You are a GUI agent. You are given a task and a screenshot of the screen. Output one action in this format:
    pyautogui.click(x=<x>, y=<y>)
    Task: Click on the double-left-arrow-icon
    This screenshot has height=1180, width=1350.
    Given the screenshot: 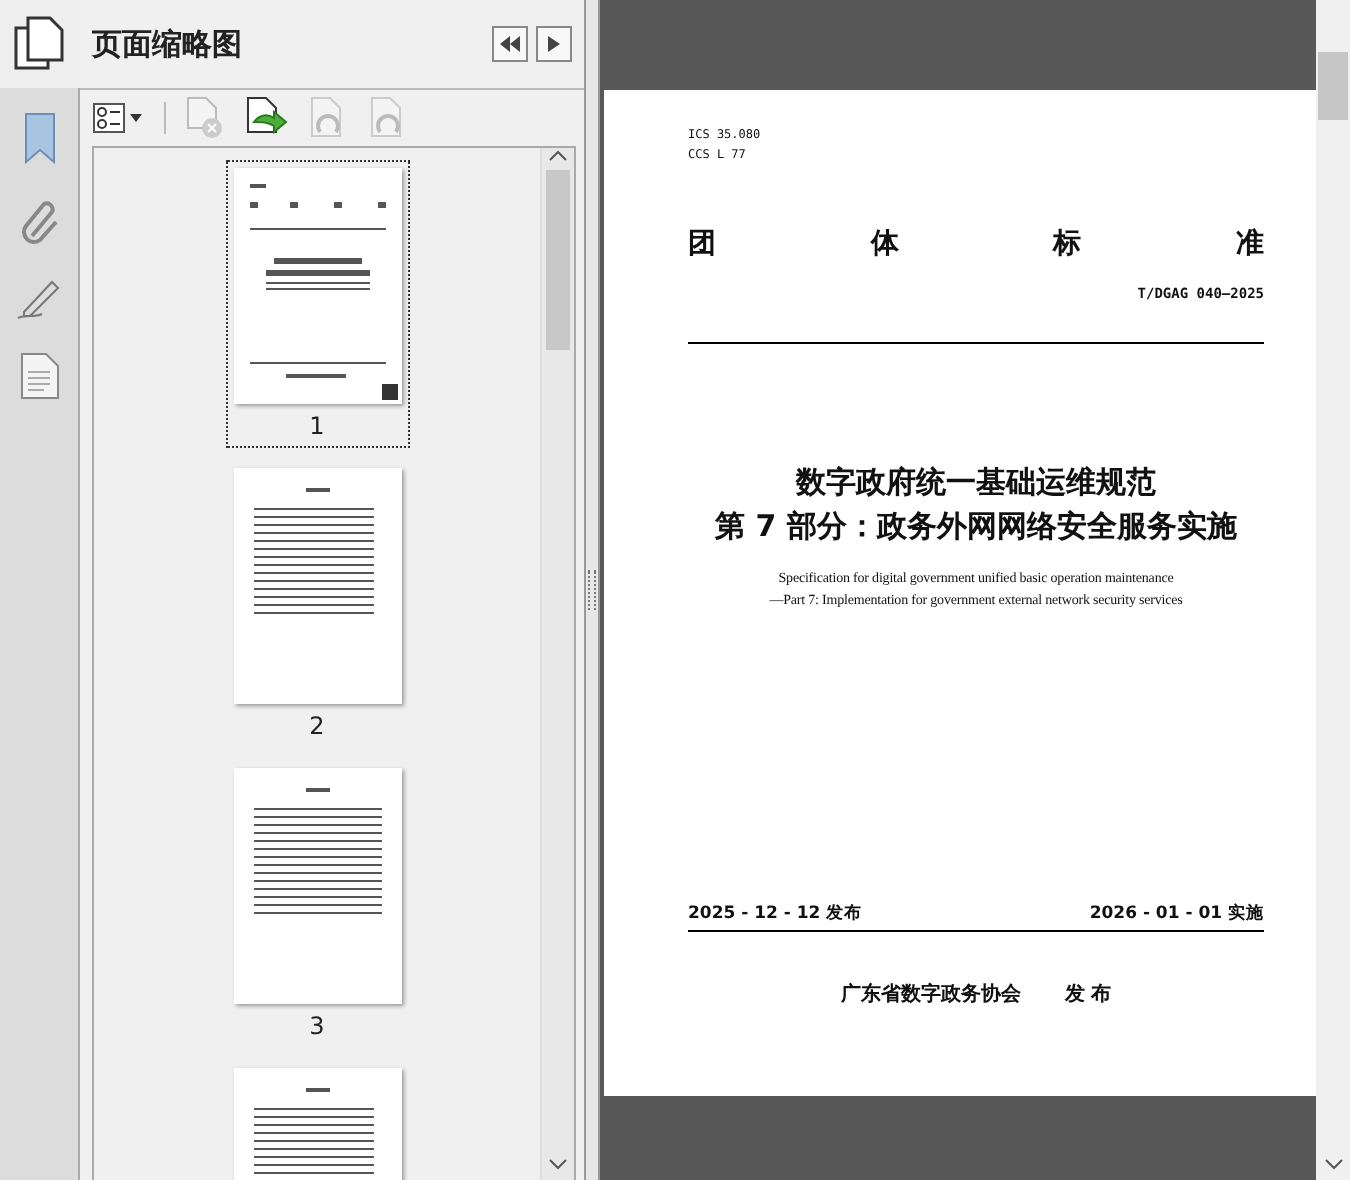 What is the action you would take?
    pyautogui.click(x=510, y=44)
    